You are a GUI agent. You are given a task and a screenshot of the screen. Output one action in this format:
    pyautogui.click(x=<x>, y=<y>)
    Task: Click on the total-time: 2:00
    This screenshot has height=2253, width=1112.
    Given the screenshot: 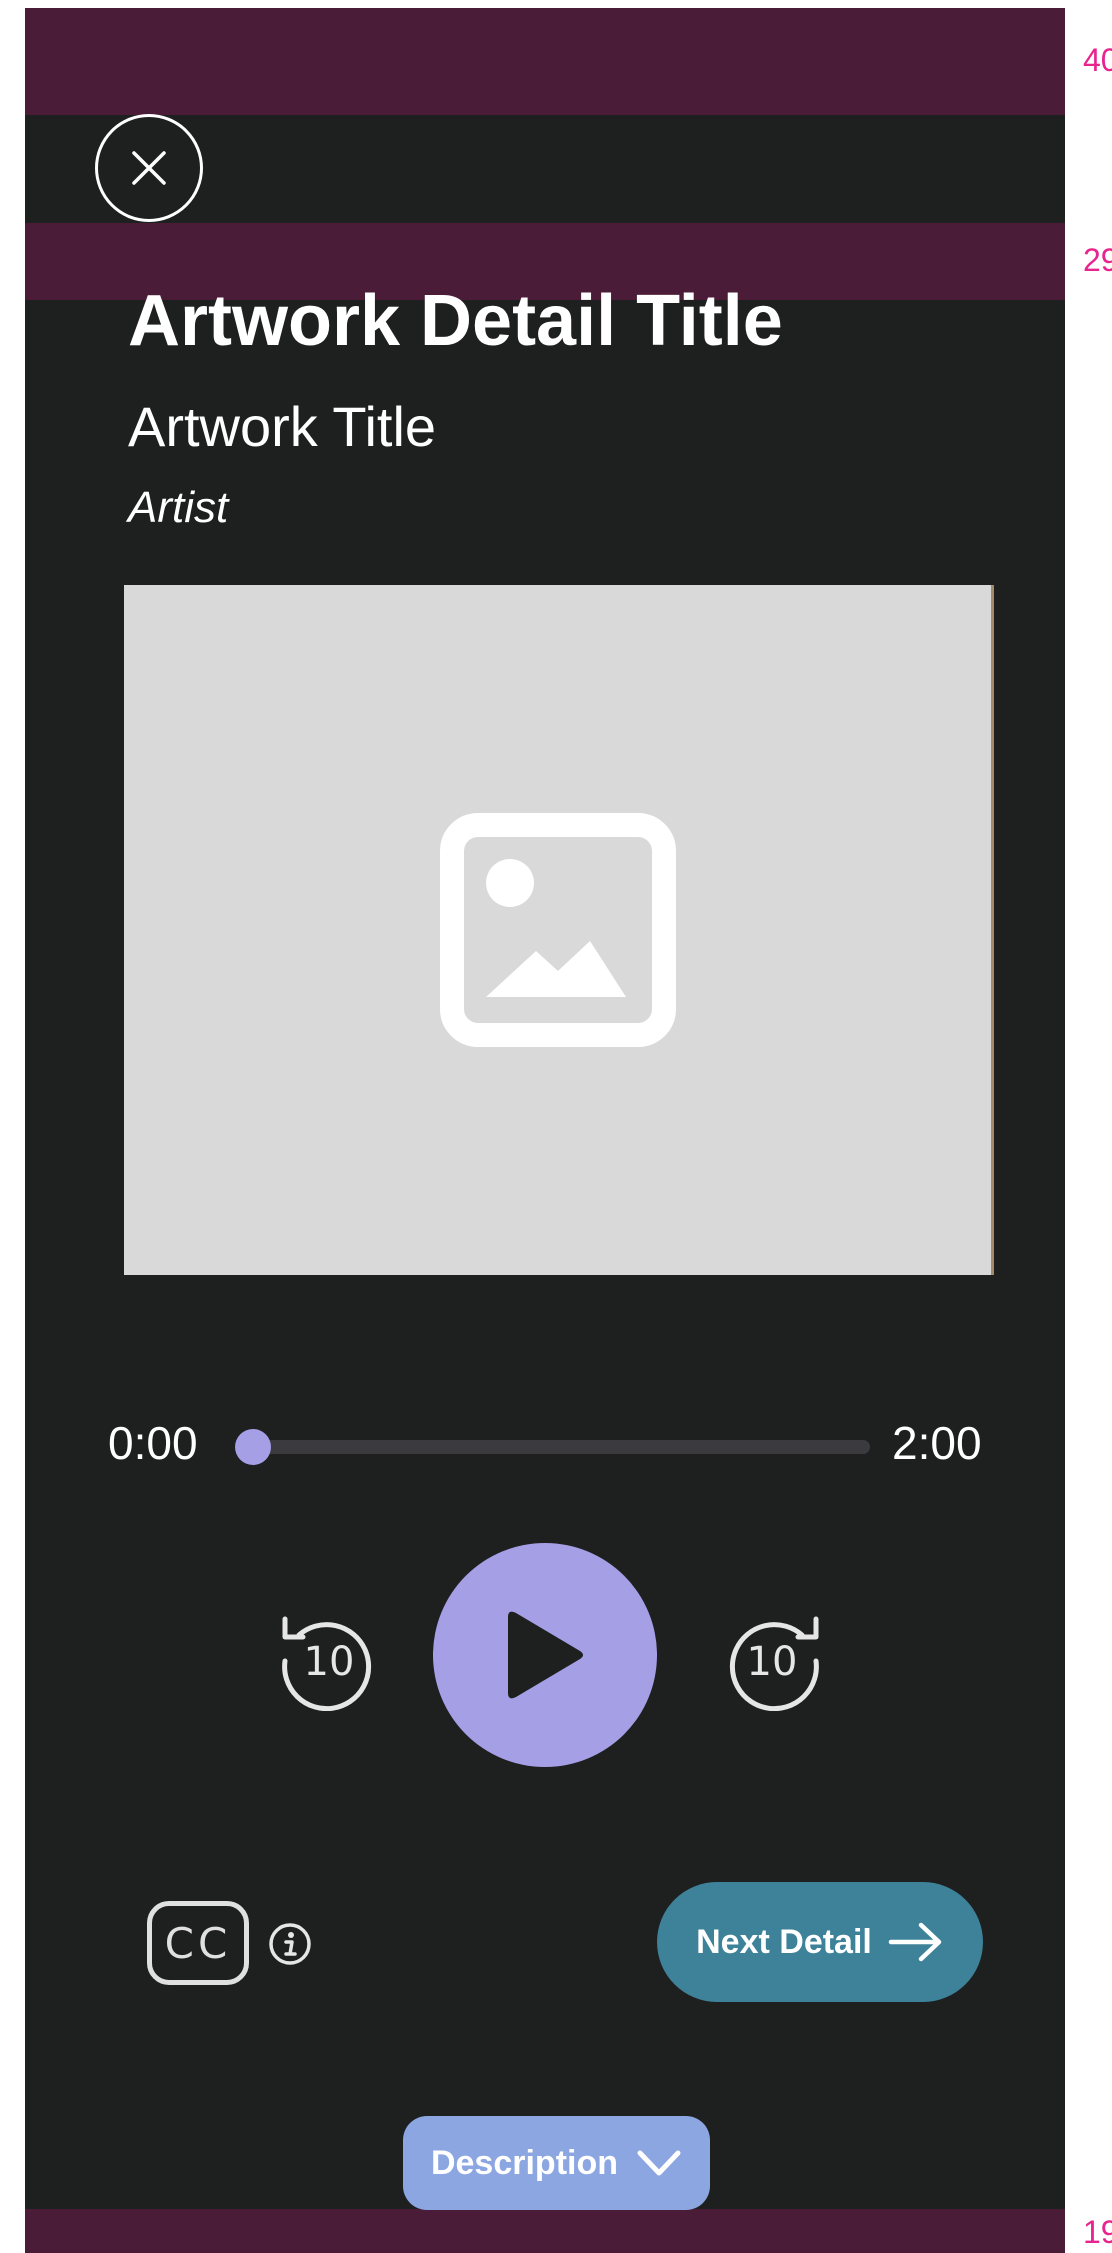 What is the action you would take?
    pyautogui.click(x=937, y=1443)
    